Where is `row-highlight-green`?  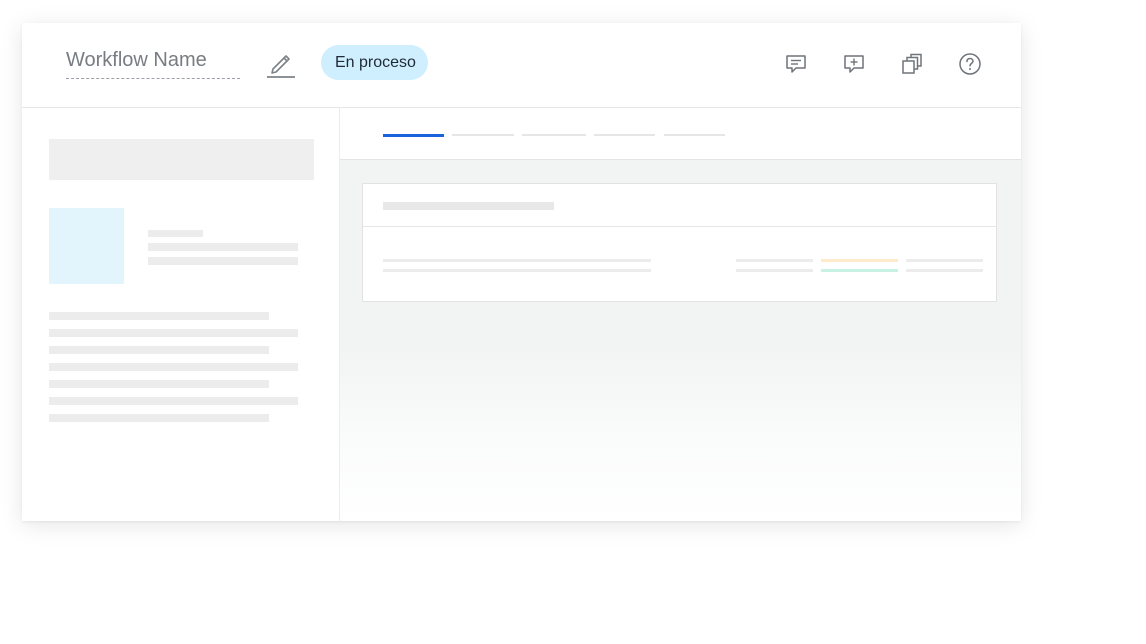
row-highlight-green is located at coordinates (859, 270).